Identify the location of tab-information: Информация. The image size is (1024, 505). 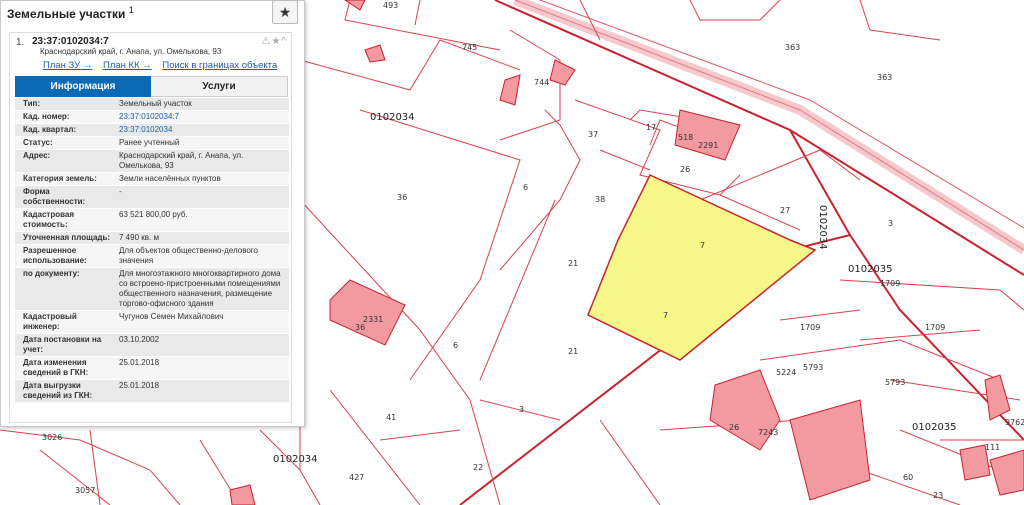
(83, 86).